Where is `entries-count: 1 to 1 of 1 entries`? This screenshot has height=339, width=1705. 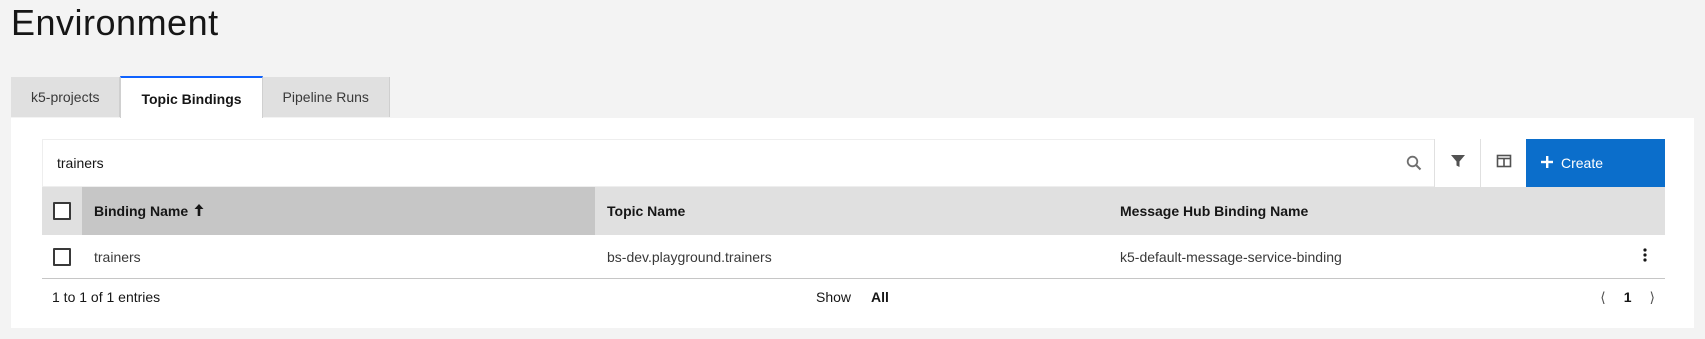 entries-count: 1 to 1 of 1 entries is located at coordinates (106, 297).